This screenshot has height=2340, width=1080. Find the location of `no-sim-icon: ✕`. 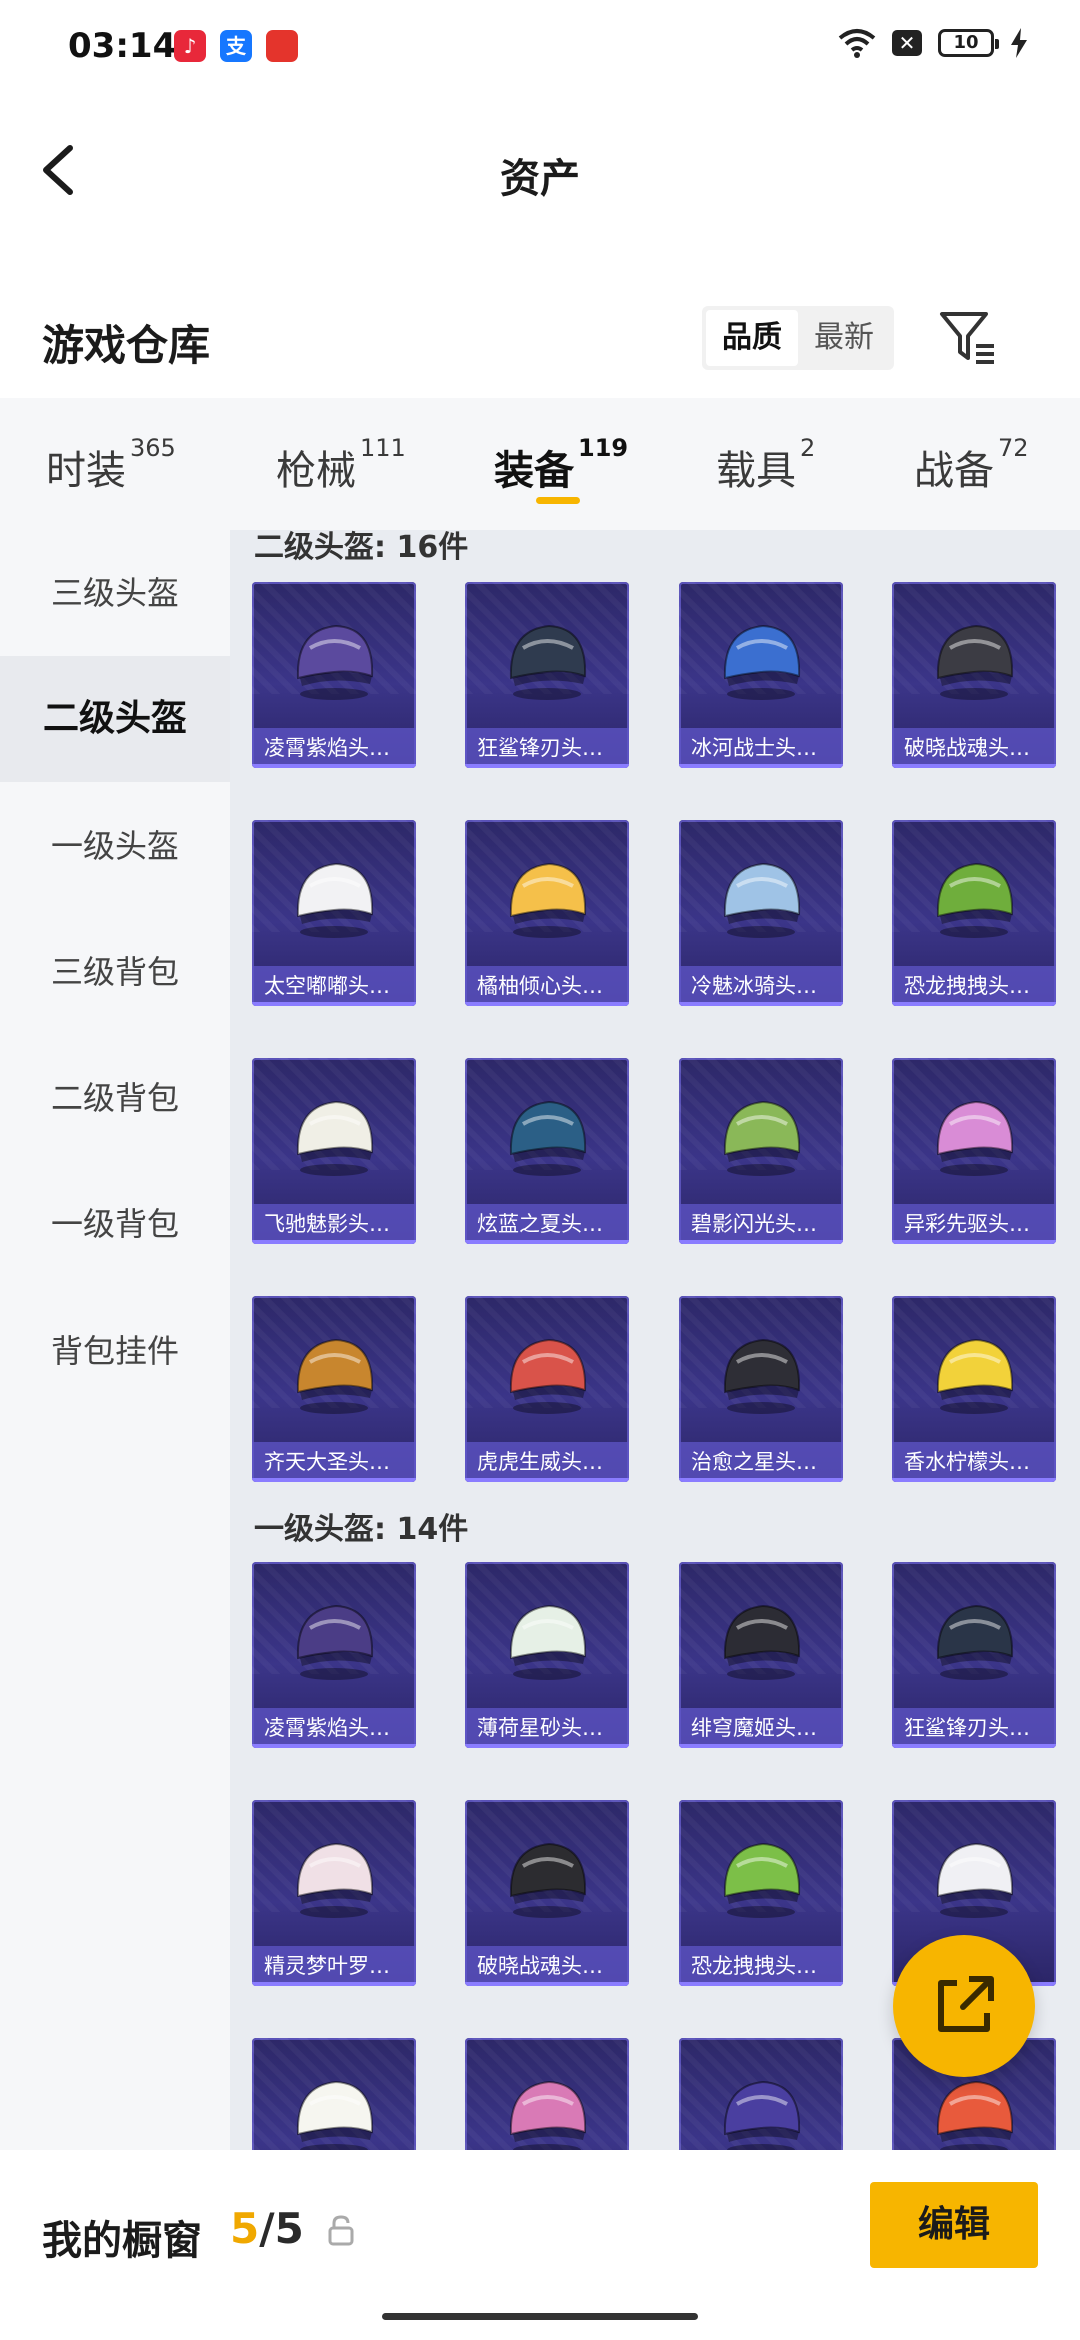

no-sim-icon: ✕ is located at coordinates (907, 43).